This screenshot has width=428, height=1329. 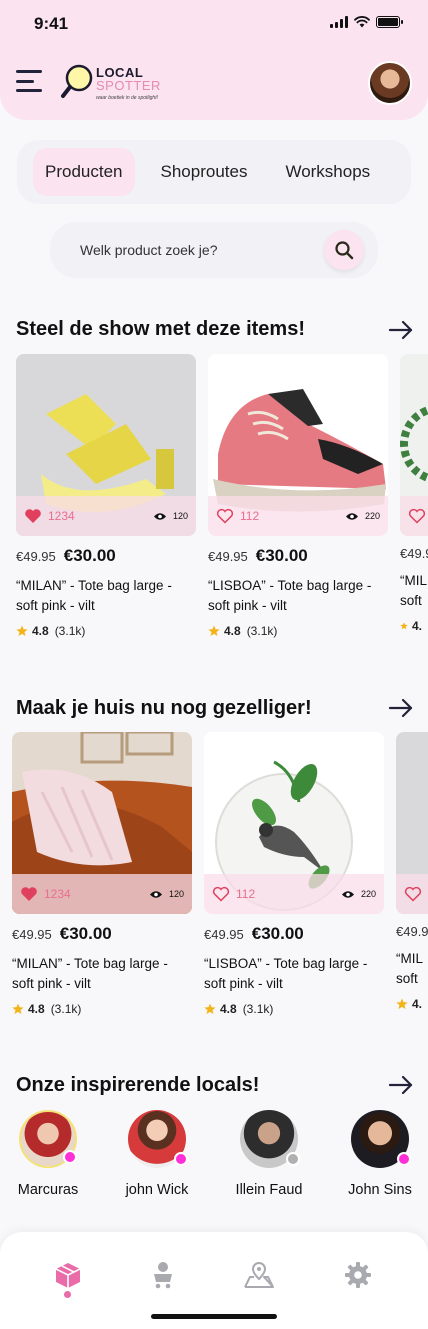 I want to click on section-title: Maak je huis nu nog gezelliger!, so click(x=164, y=708).